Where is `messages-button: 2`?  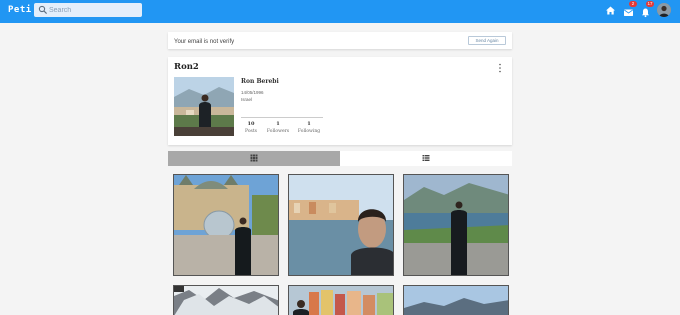 messages-button: 2 is located at coordinates (630, 8).